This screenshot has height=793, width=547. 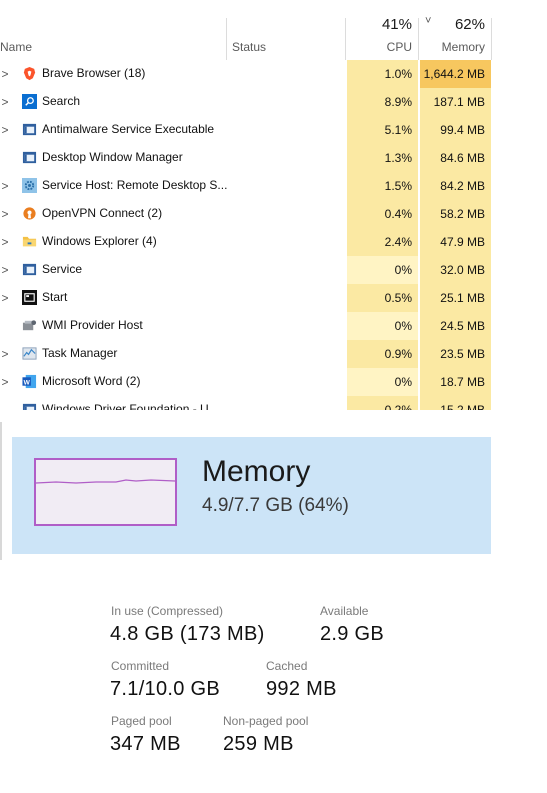 I want to click on committed-label: Committed, so click(x=140, y=666).